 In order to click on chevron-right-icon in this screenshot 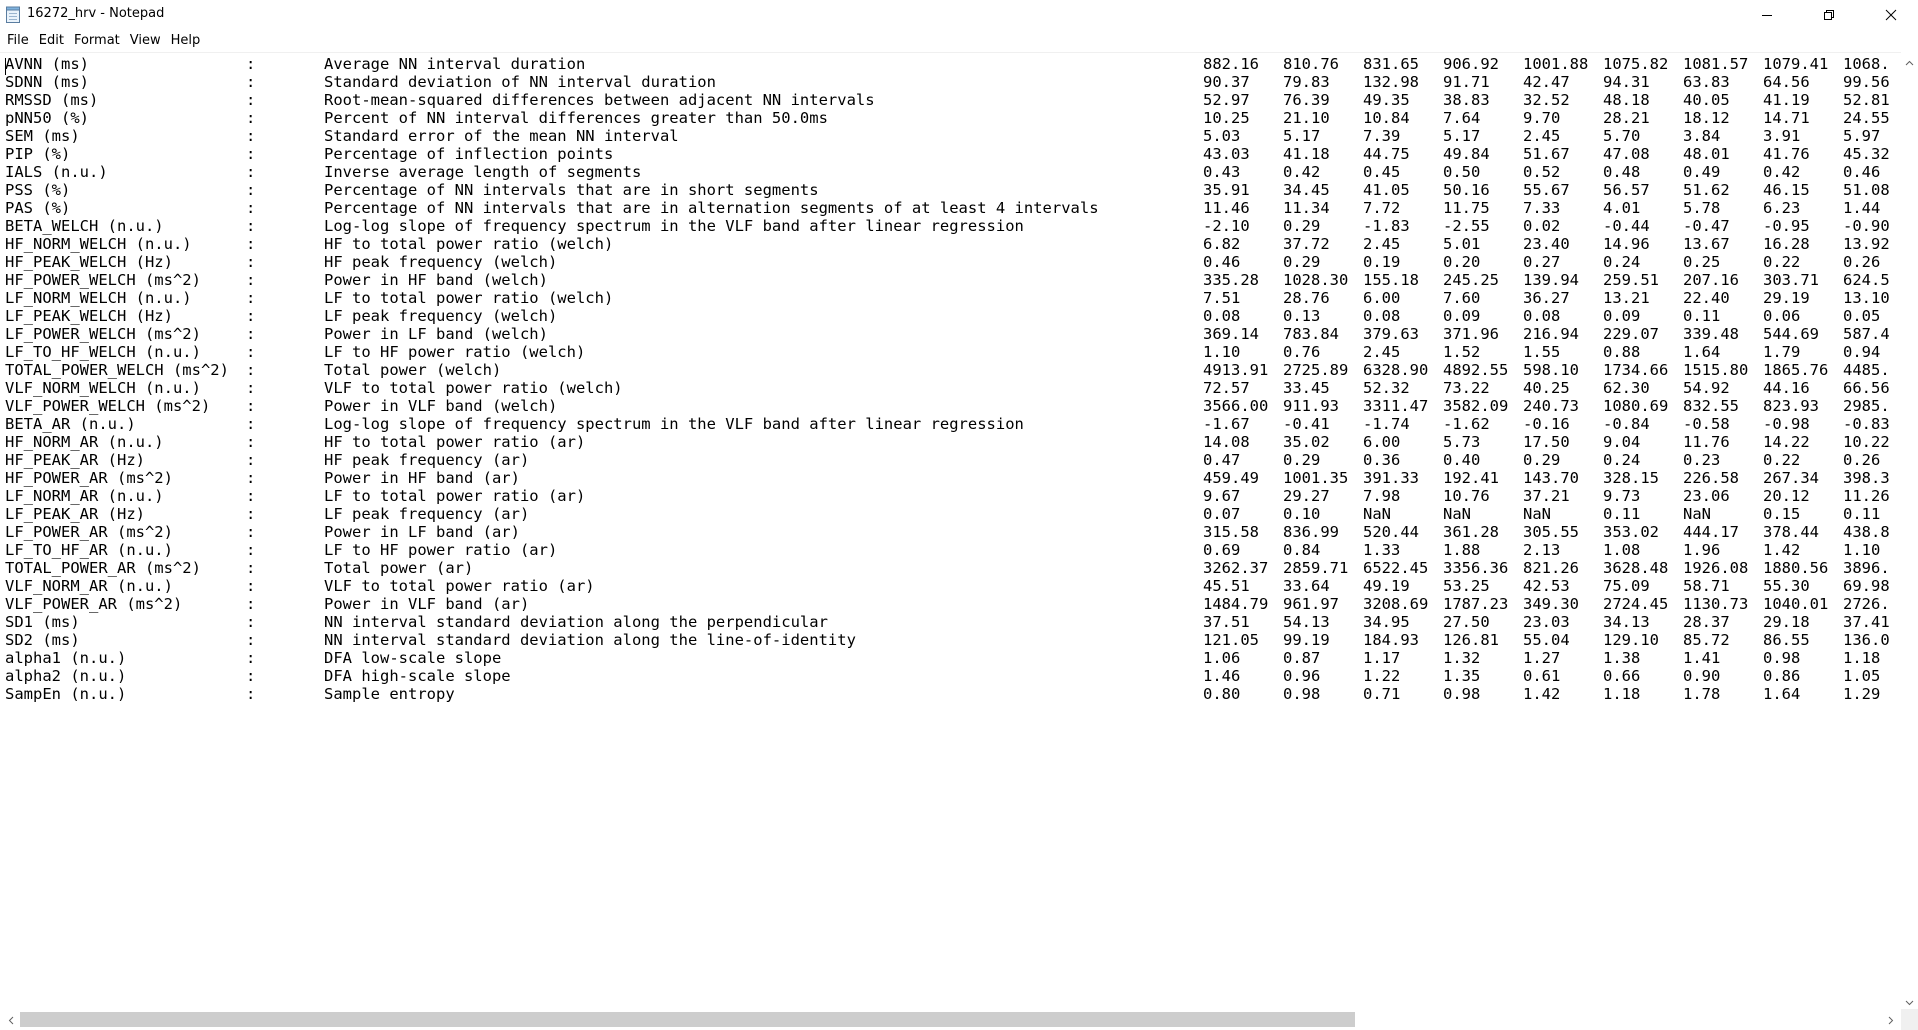, I will do `click(1891, 1019)`.